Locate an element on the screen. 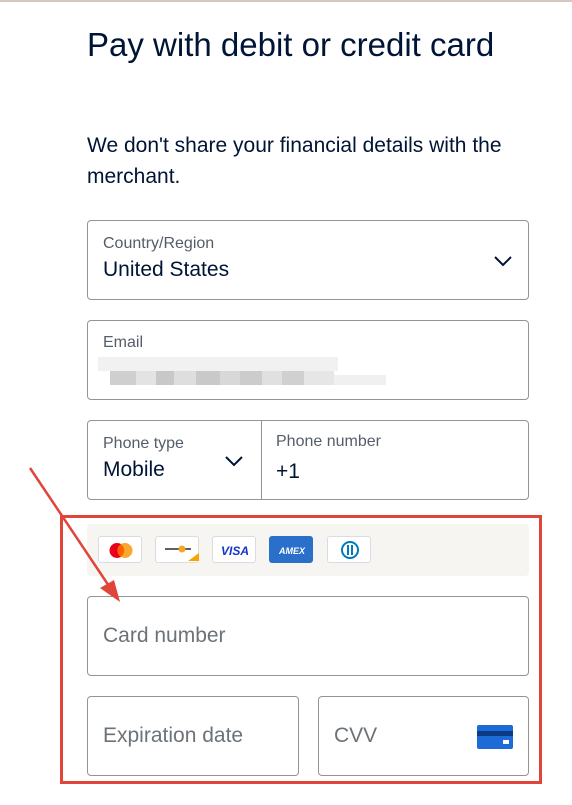 The width and height of the screenshot is (572, 805). country-select: Country/Region United States is located at coordinates (308, 260).